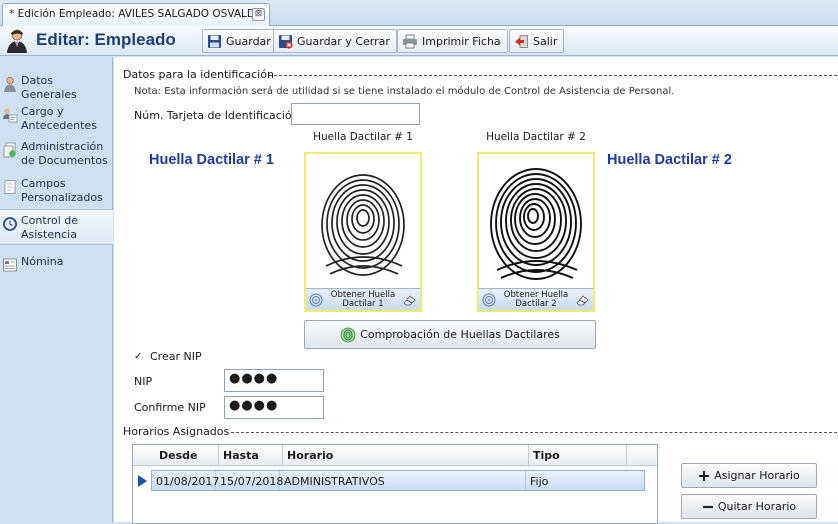  Describe the element at coordinates (363, 225) in the screenshot. I see `fingerprint-1-icon` at that location.